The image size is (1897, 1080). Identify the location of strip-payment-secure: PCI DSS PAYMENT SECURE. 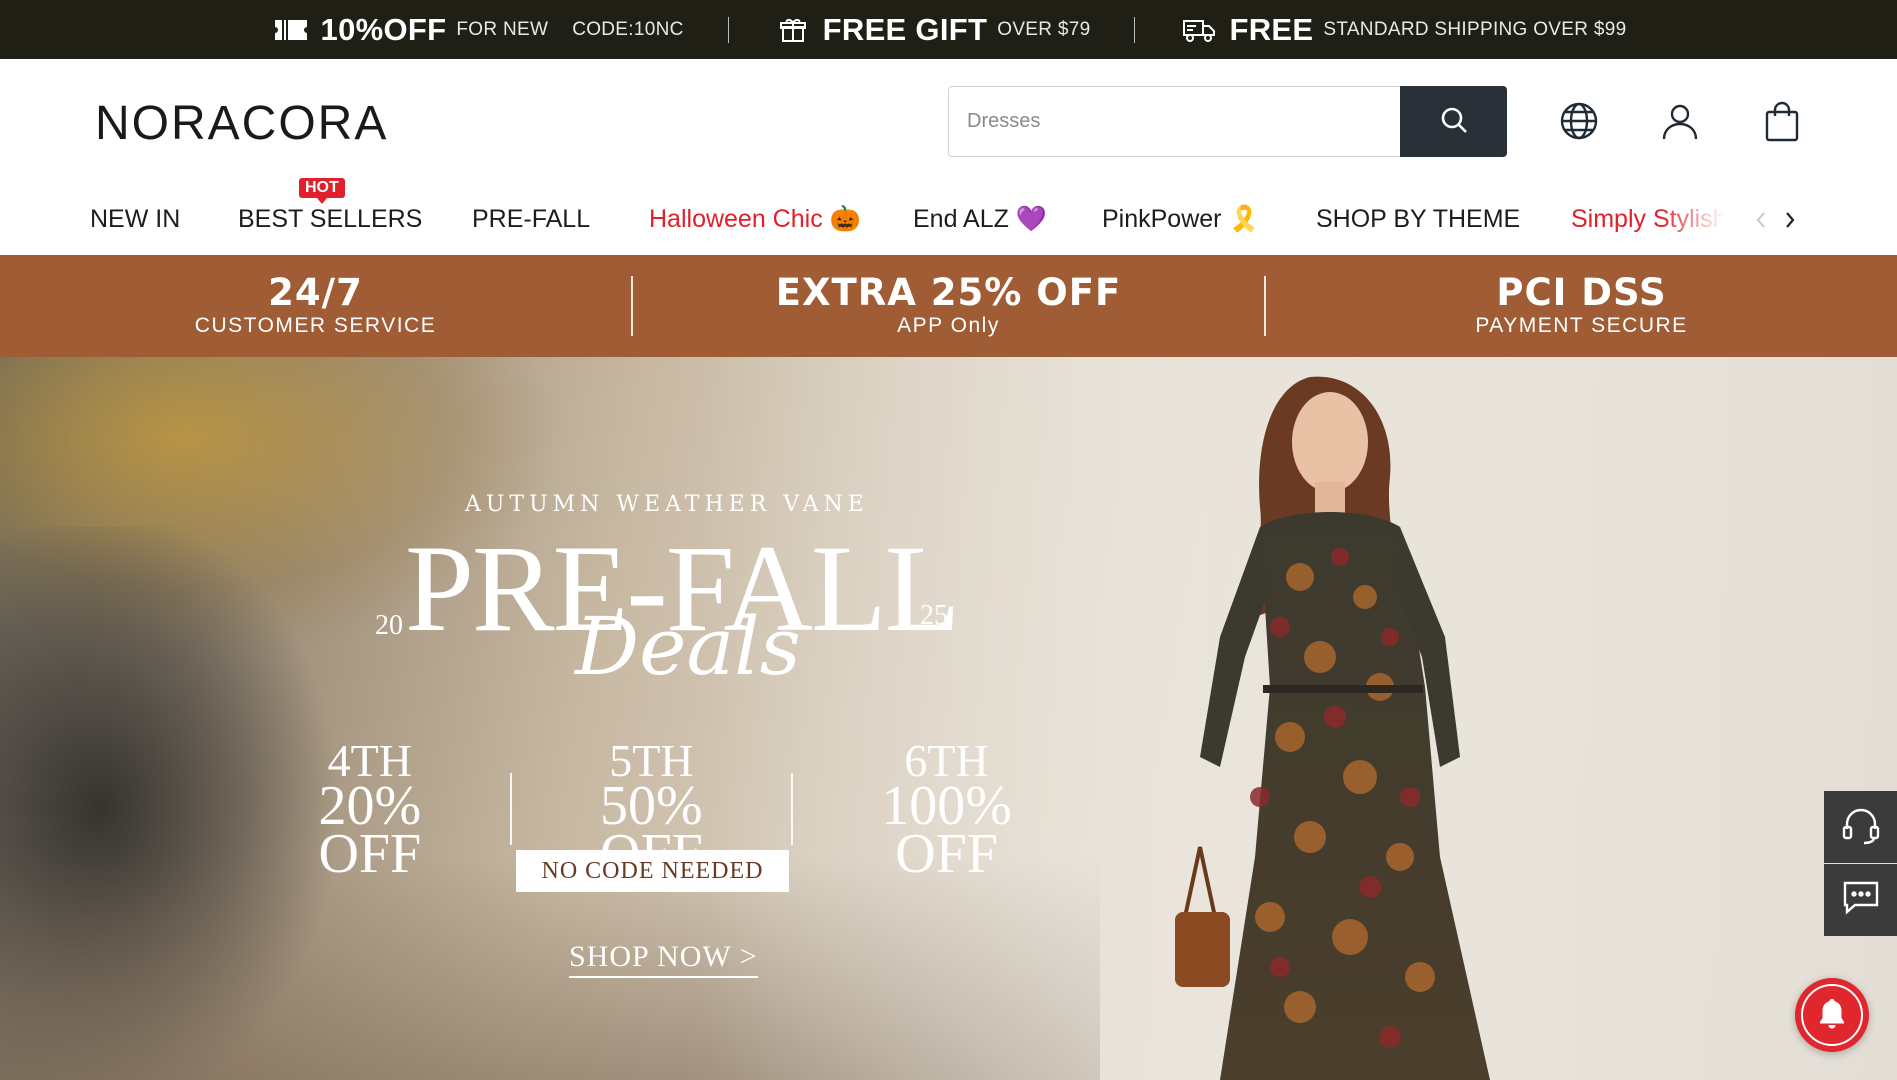
(1581, 306).